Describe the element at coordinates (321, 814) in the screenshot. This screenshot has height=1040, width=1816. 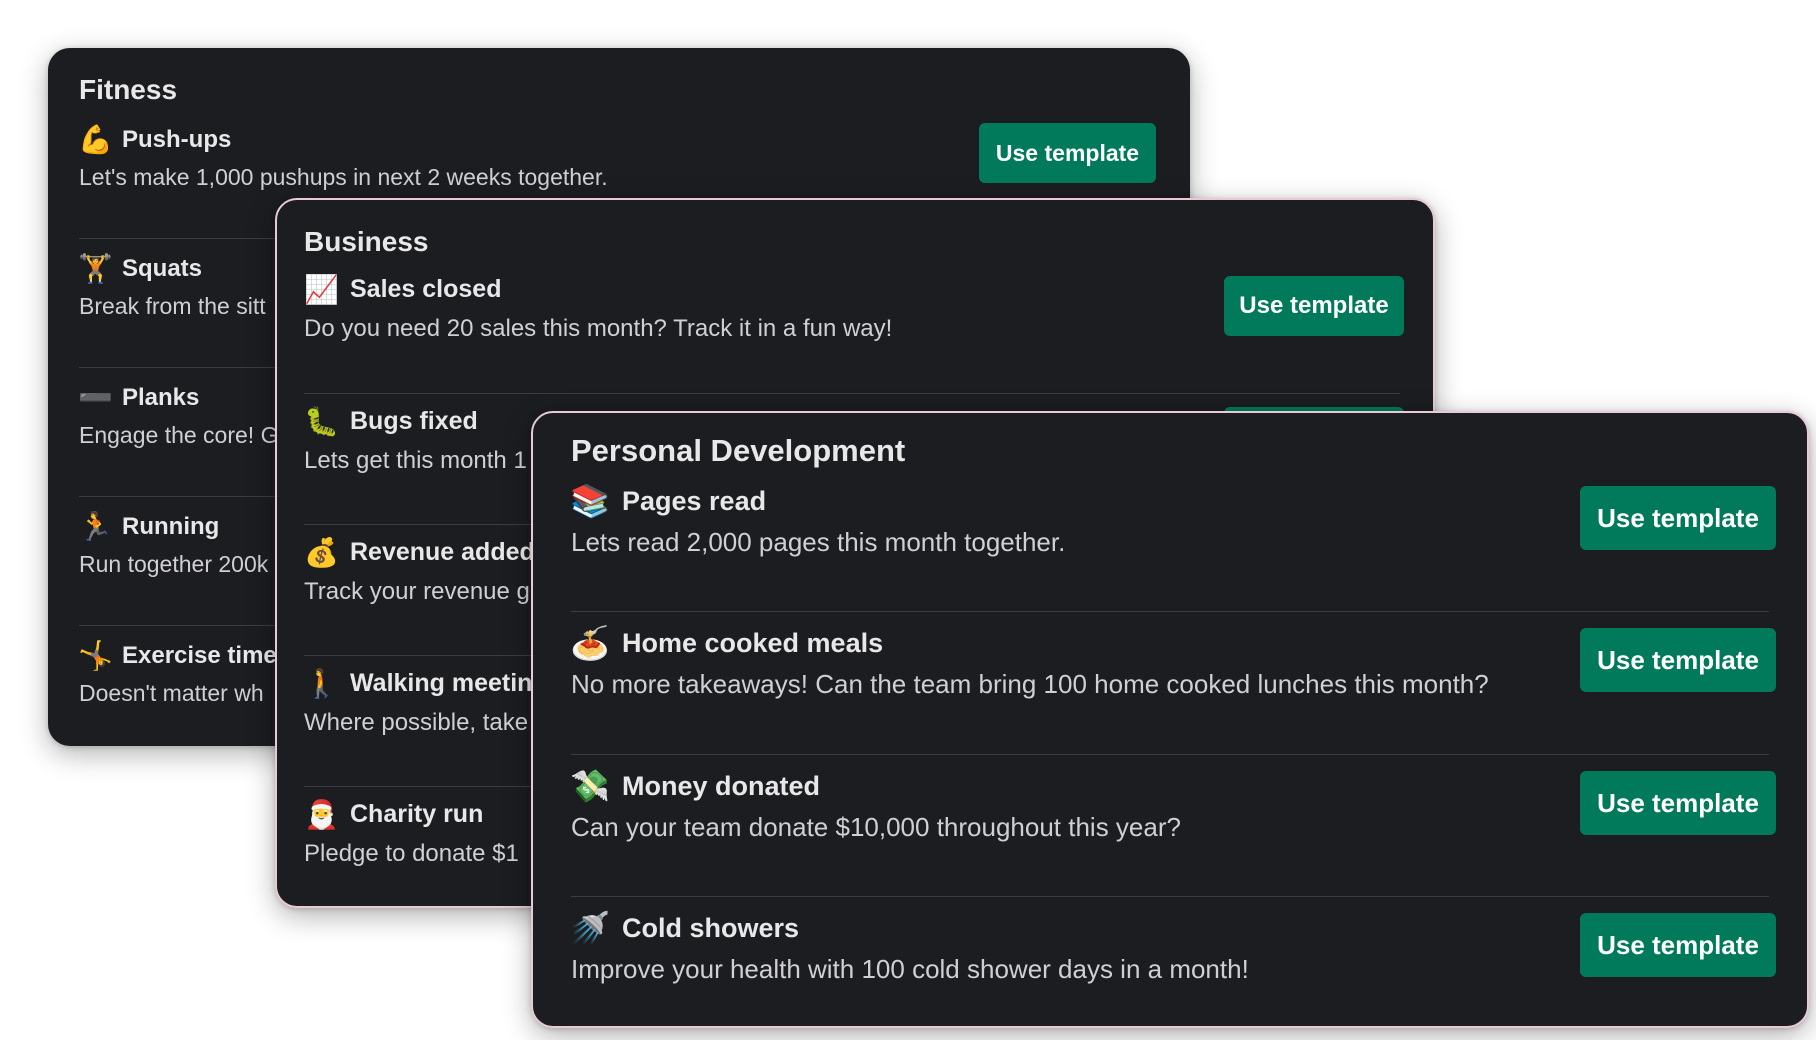
I see `santa-claus-icon: 🎅` at that location.